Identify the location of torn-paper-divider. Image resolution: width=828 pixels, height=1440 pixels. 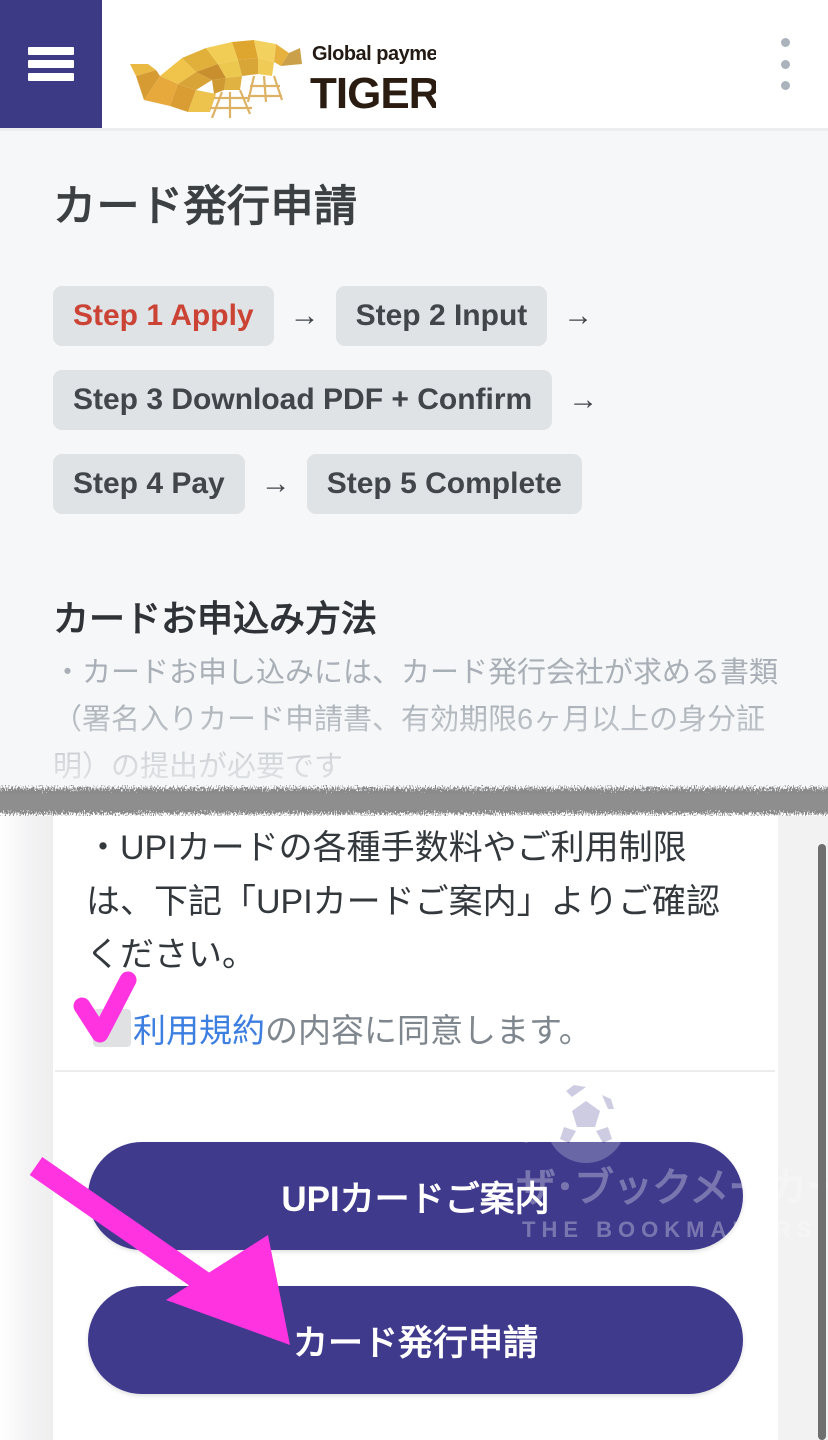
(414, 801).